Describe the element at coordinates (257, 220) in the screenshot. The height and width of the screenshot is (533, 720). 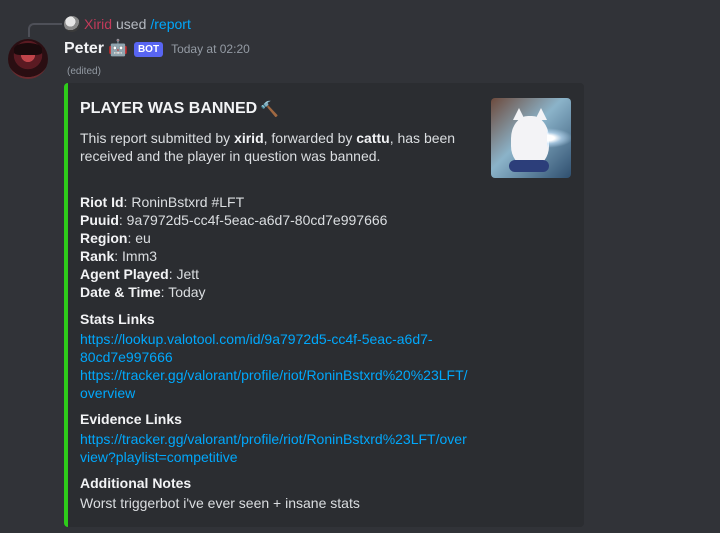
I see `field-value: 9a7972d5-cc4f-5eac-a6d7-80cd7e997666` at that location.